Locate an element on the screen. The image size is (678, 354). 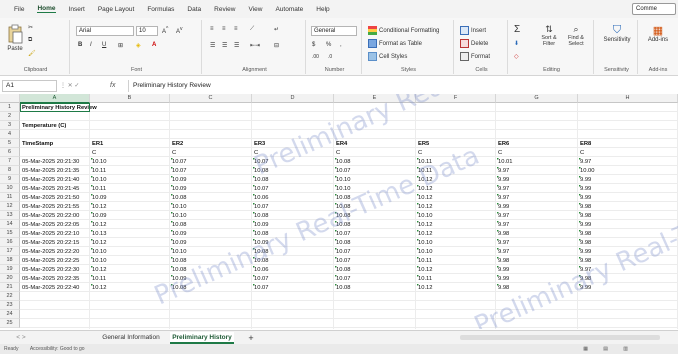
row-header: 4 is located at coordinates (10, 134).